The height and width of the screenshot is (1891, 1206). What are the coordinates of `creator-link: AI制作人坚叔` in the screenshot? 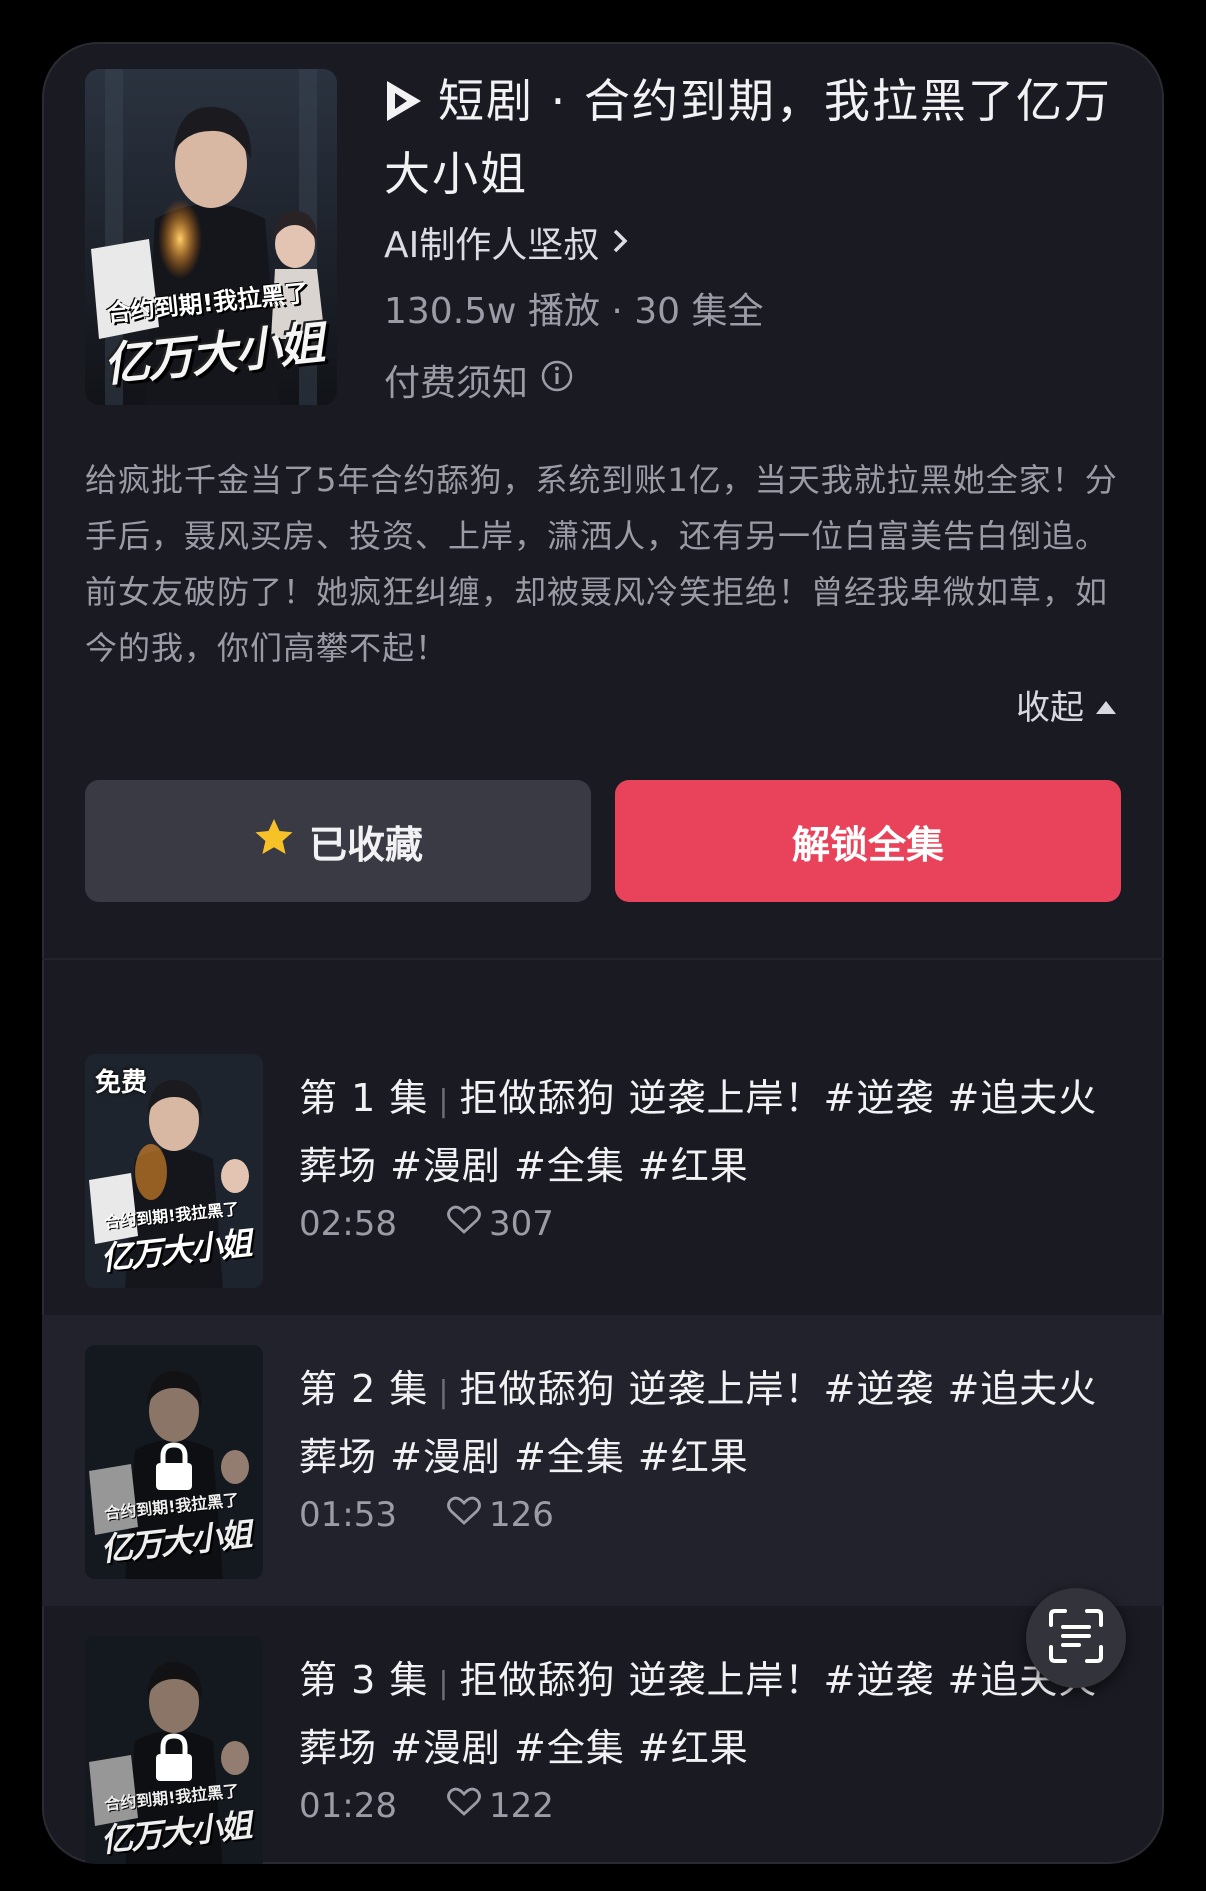 It's located at (506, 242).